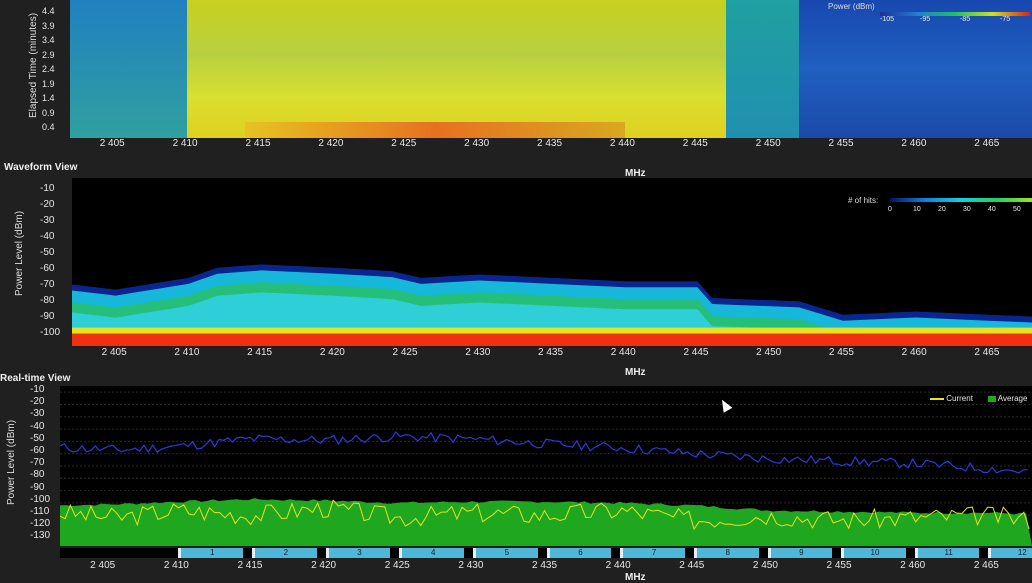 The height and width of the screenshot is (583, 1032). I want to click on y-tick-label: -40, so click(37, 426).